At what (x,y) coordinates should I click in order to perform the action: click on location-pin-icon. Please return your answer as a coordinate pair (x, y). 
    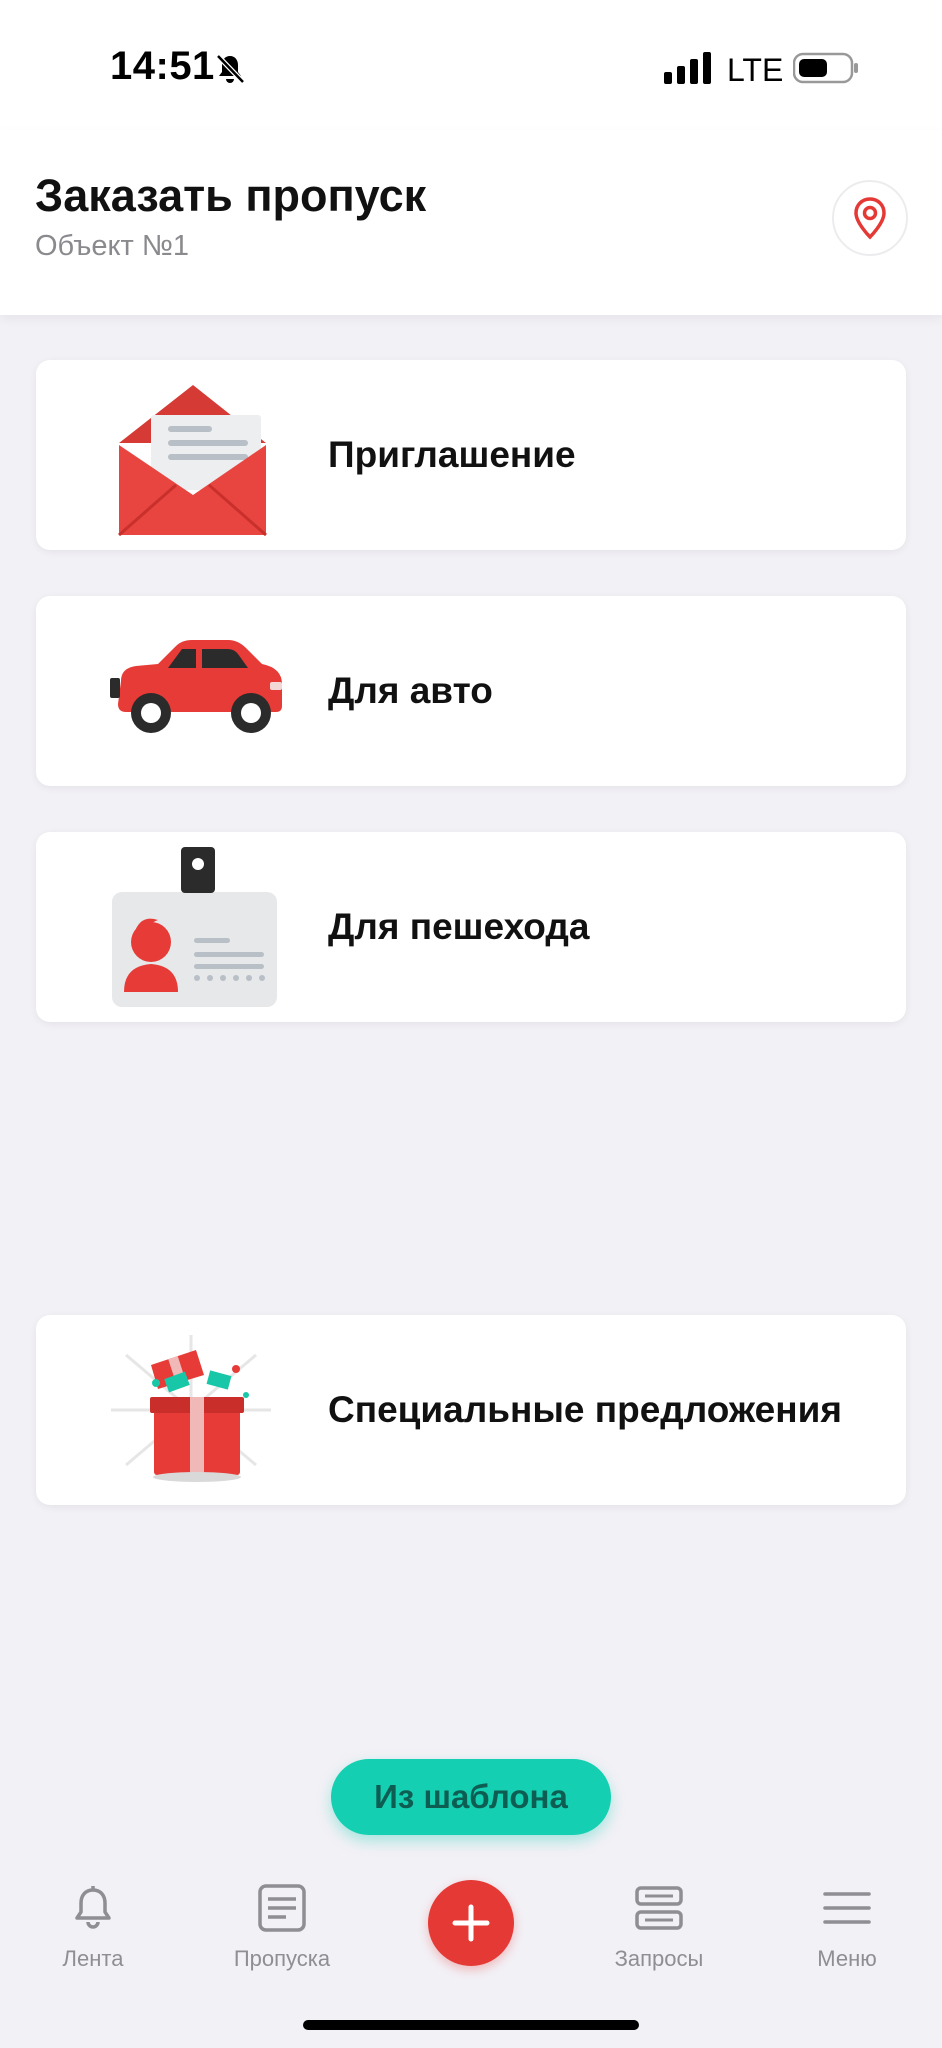
    Looking at the image, I should click on (870, 218).